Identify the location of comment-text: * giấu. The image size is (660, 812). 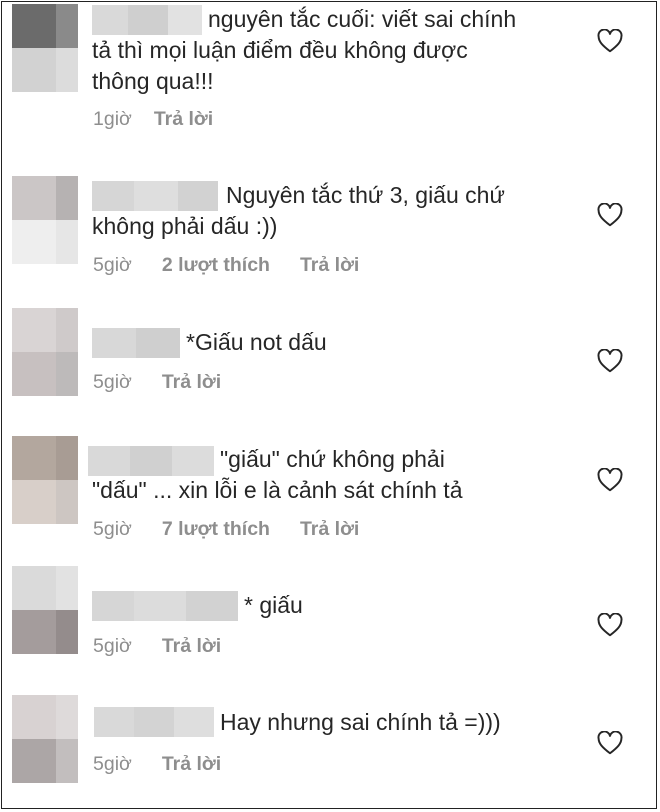
(273, 605).